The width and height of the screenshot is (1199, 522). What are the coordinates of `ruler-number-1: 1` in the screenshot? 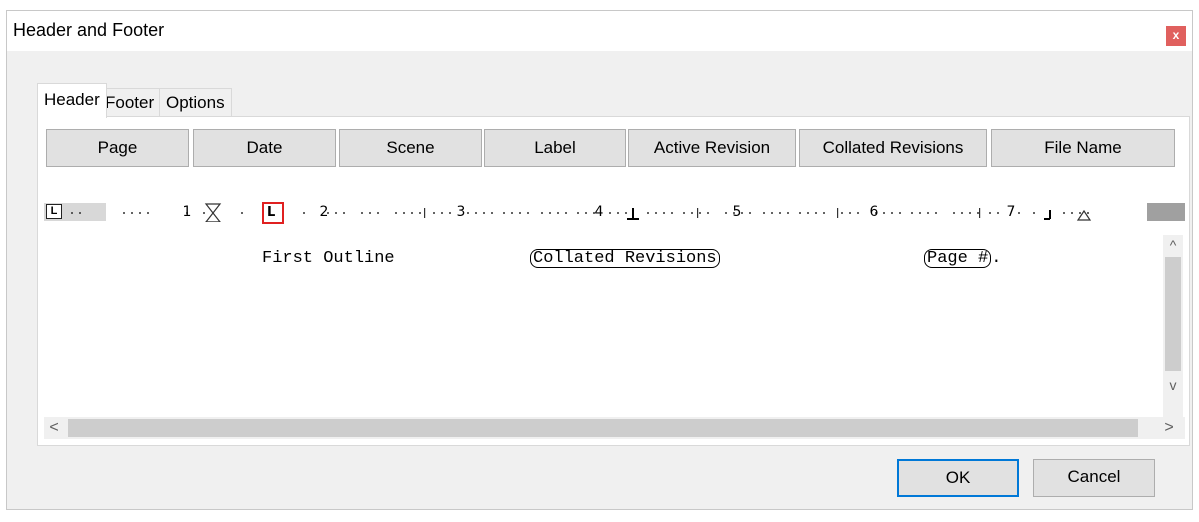 It's located at (187, 212).